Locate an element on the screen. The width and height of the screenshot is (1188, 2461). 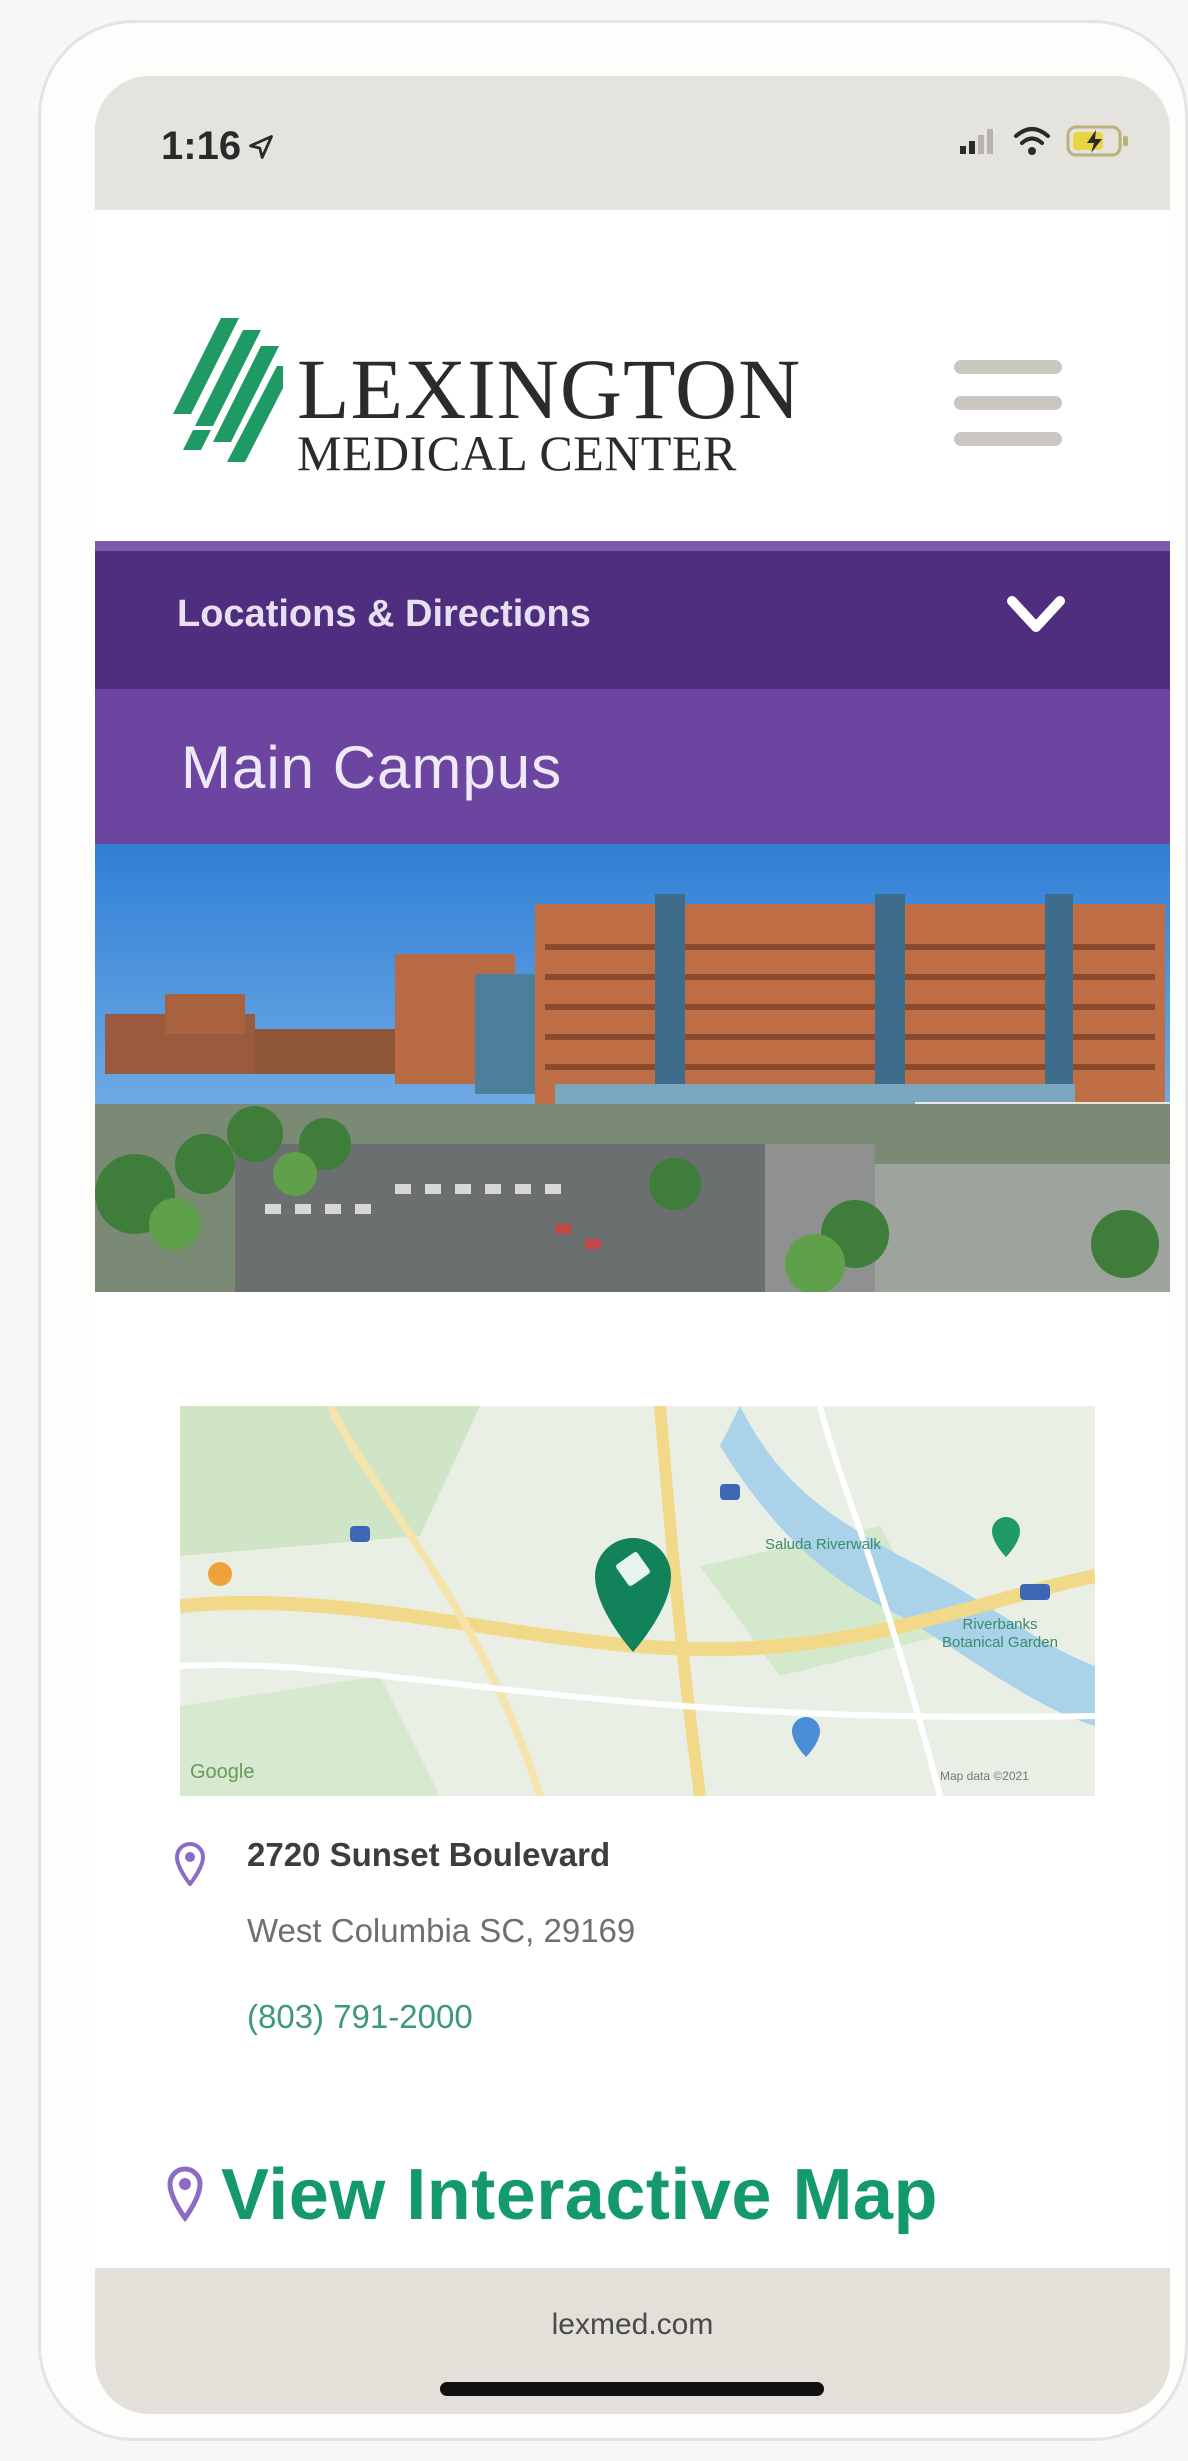
section-nav-label: Locations & Directions is located at coordinates (384, 614).